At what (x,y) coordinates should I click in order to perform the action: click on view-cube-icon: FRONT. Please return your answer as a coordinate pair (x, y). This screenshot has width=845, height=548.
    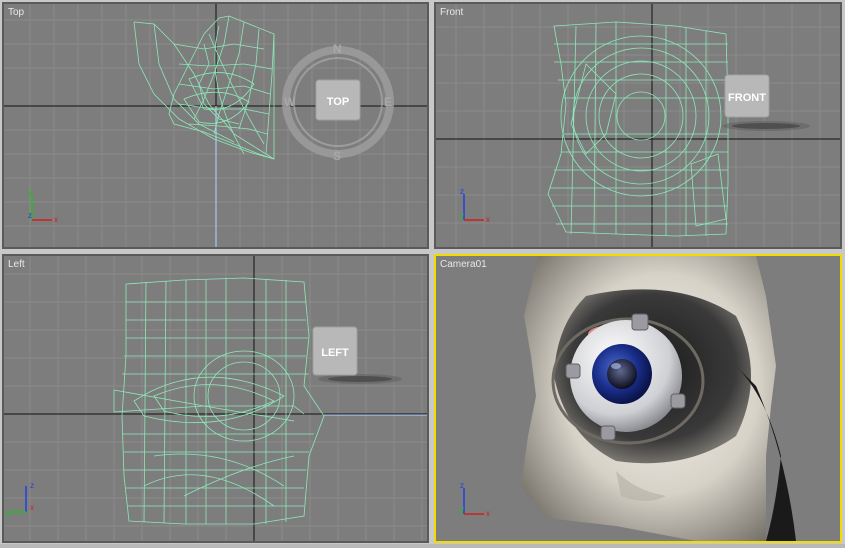
    Looking at the image, I should click on (747, 96).